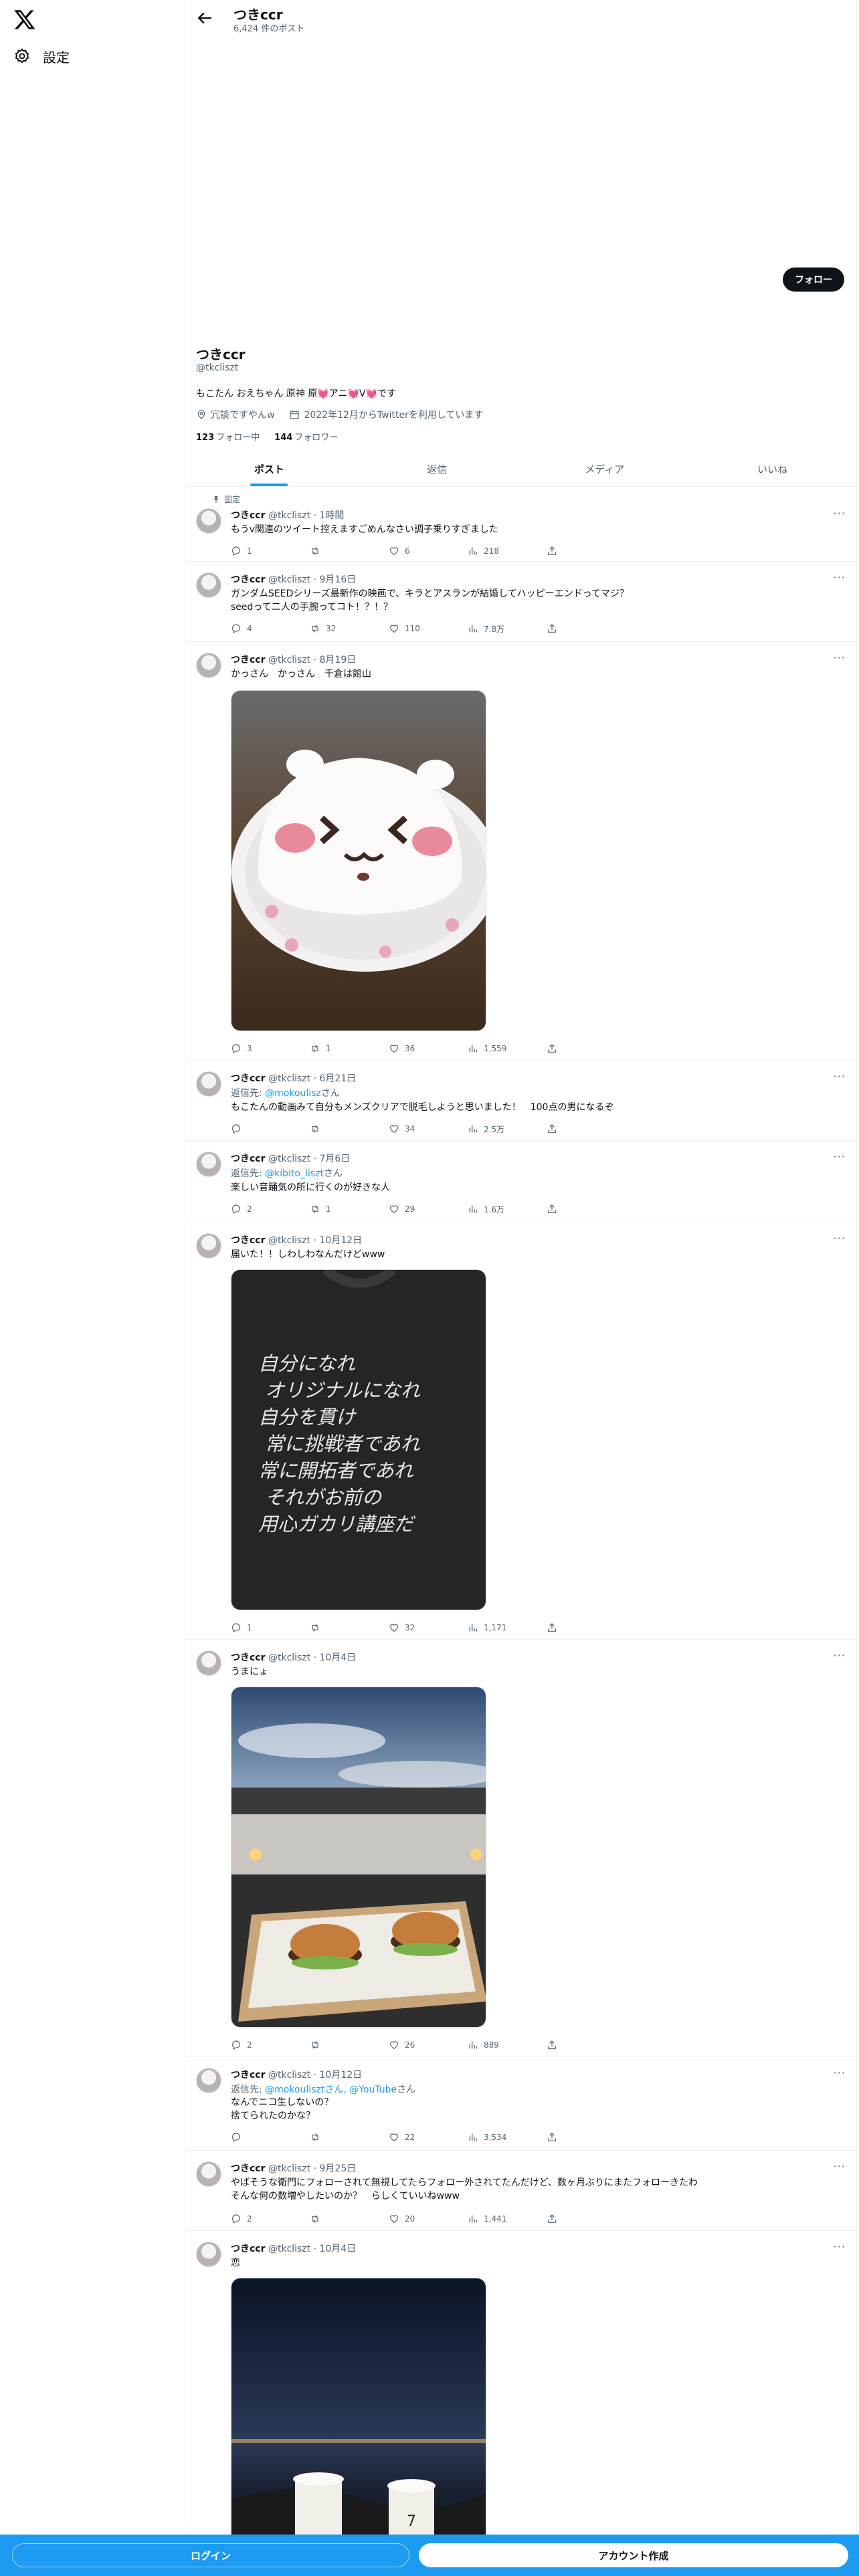 The height and width of the screenshot is (2576, 859). Describe the element at coordinates (428, 551) in the screenshot. I see `like-button: 6` at that location.